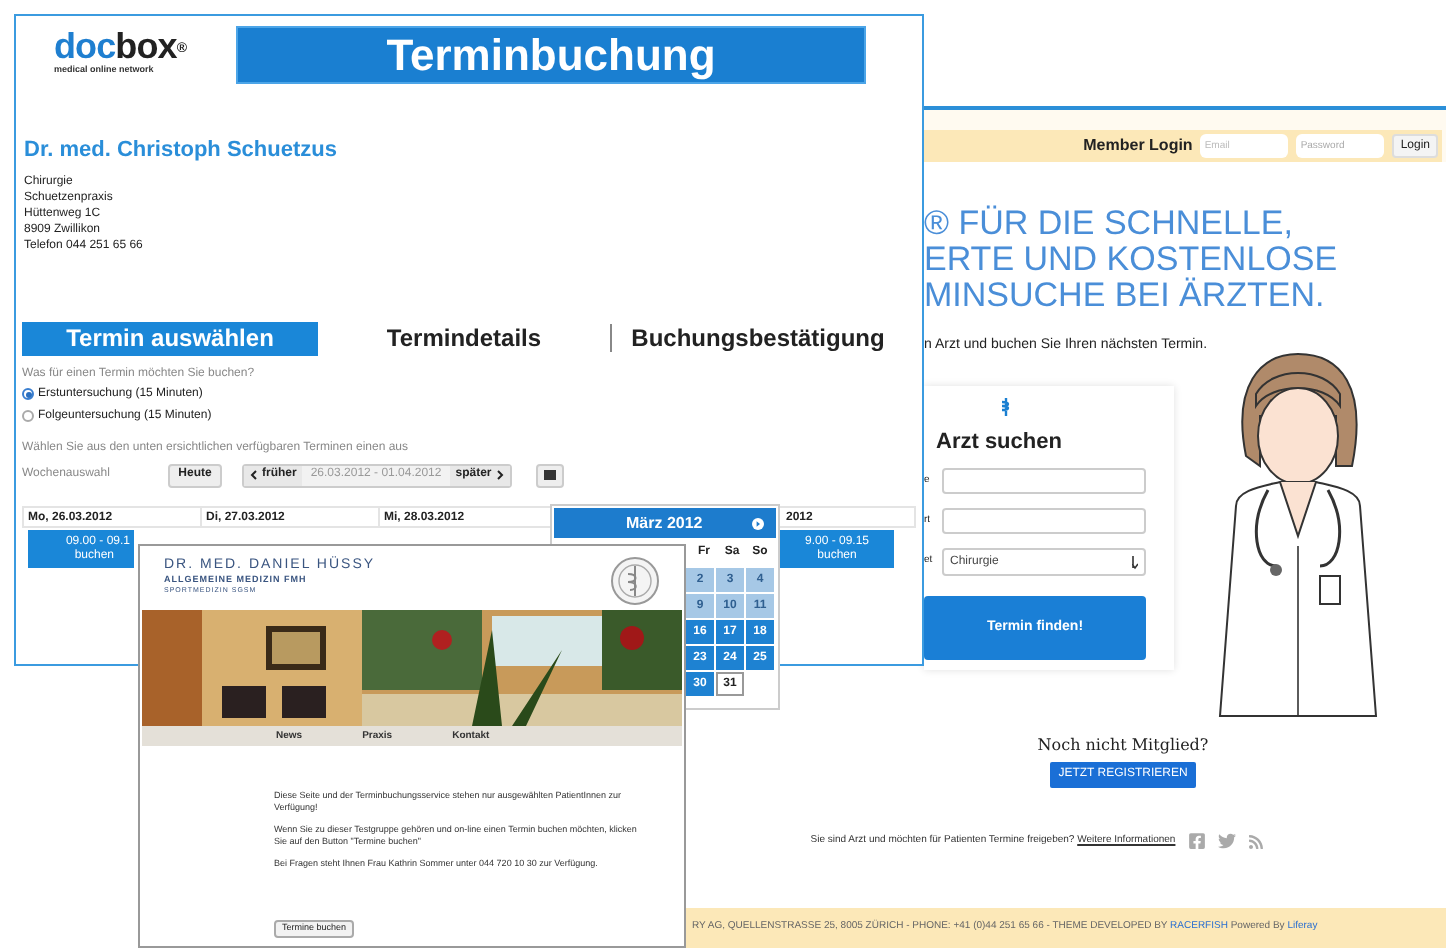 This screenshot has width=1446, height=948. I want to click on calendar-button, so click(549, 475).